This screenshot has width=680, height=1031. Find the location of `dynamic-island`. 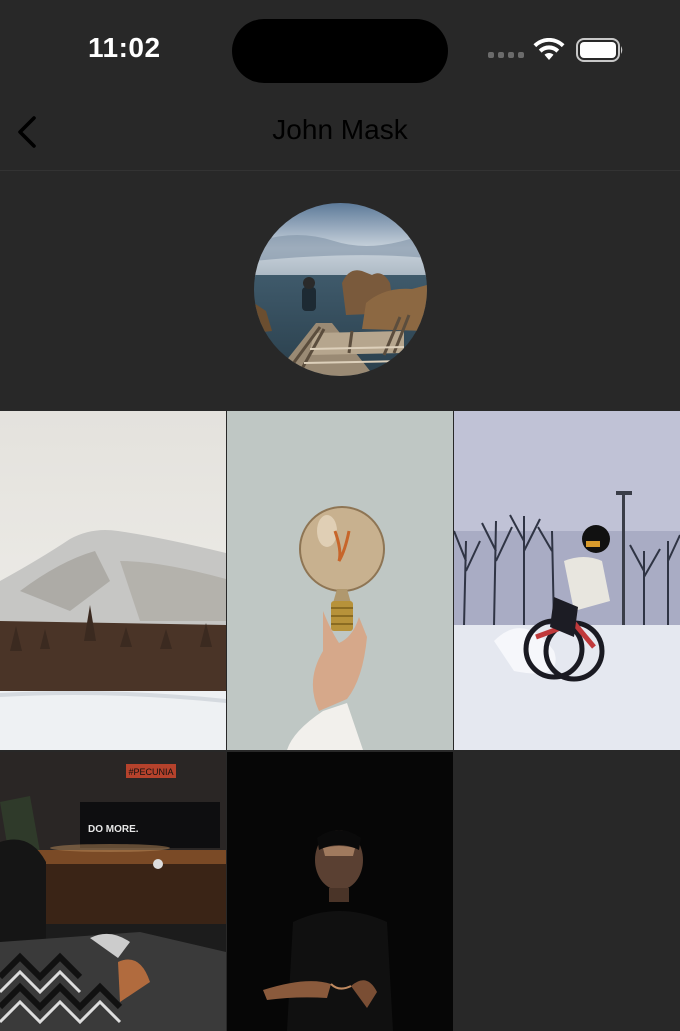

dynamic-island is located at coordinates (340, 51).